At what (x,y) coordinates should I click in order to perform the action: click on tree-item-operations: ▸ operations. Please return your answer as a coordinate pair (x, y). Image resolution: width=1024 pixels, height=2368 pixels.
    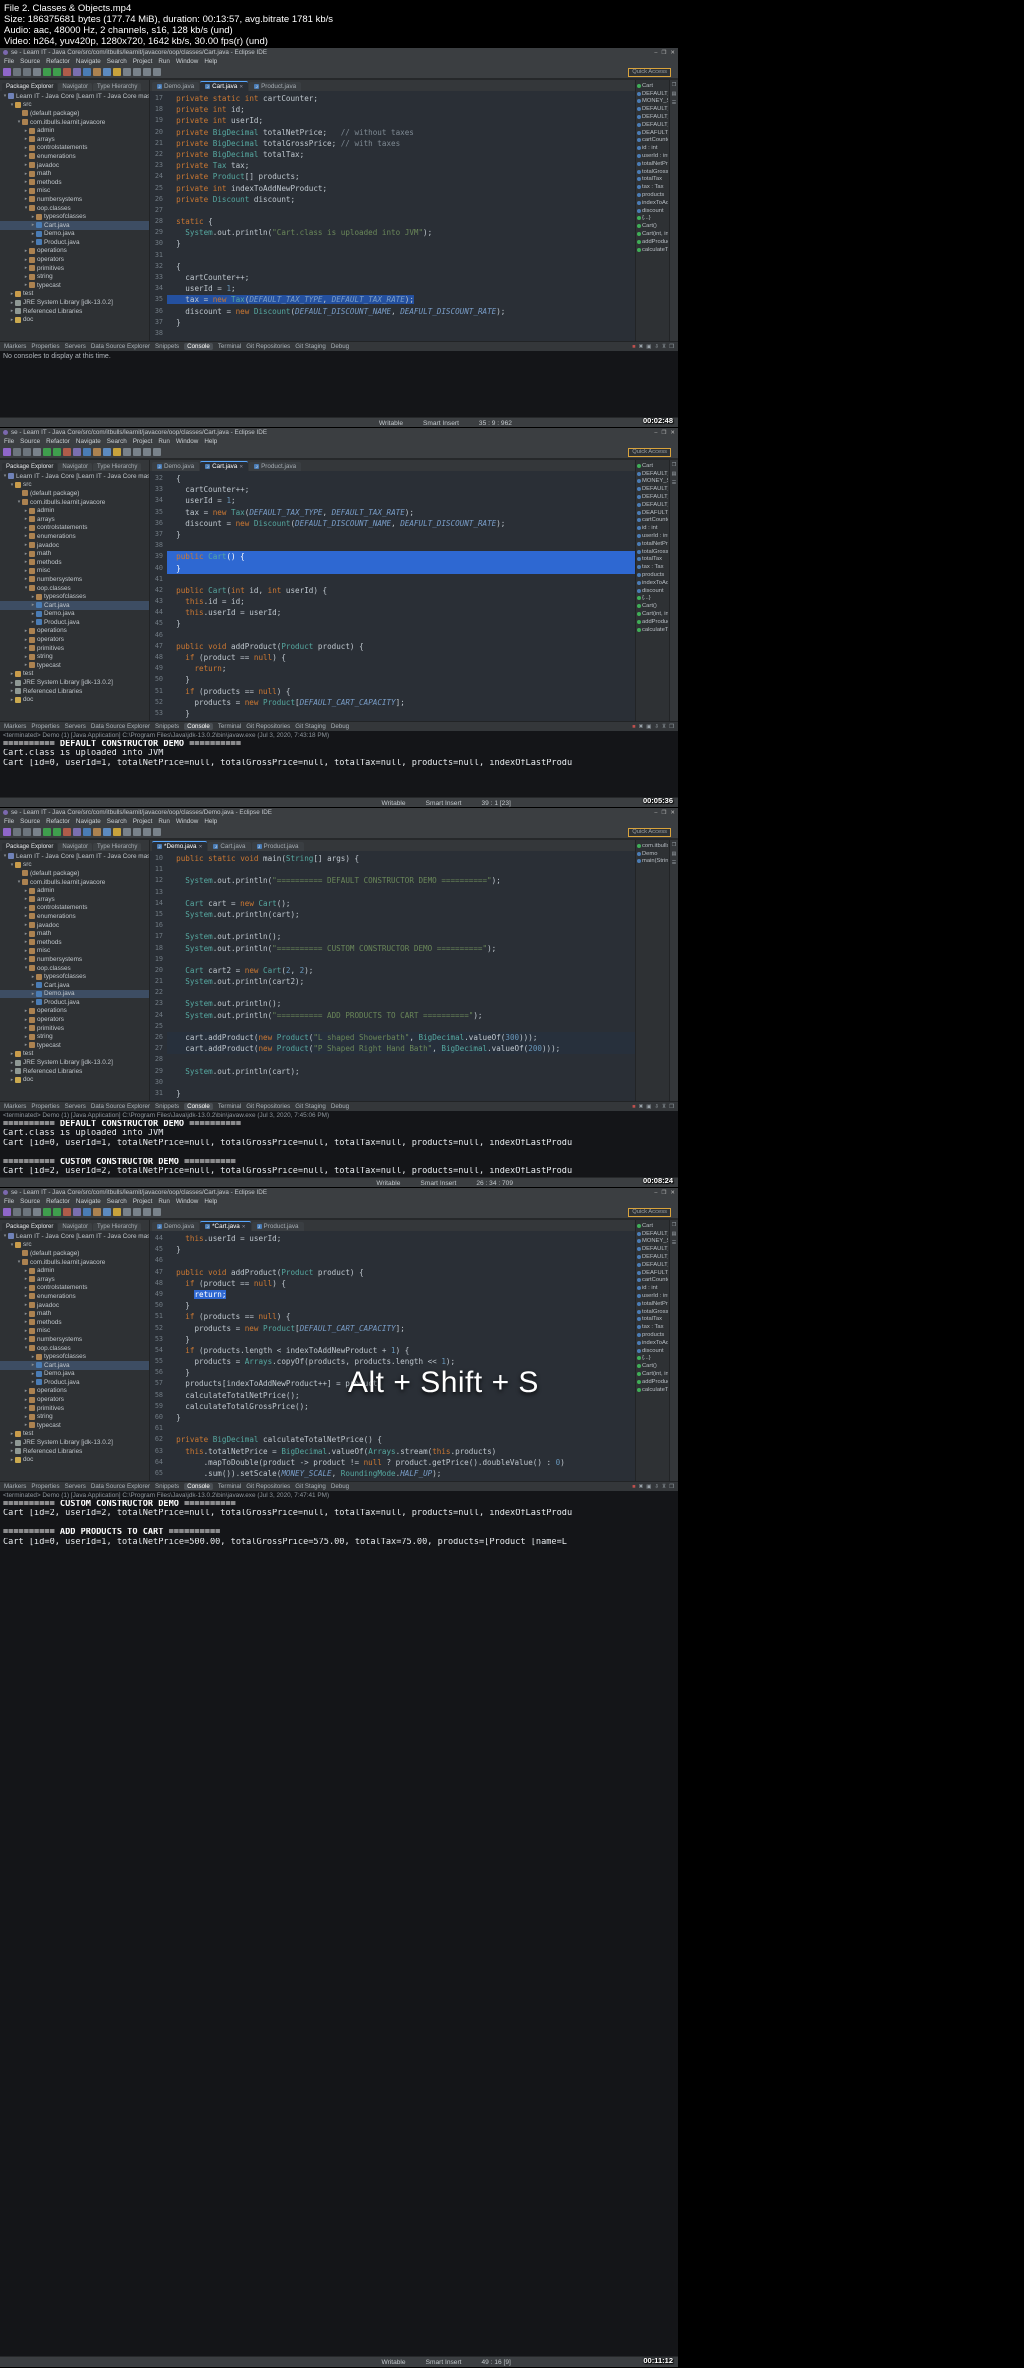
    Looking at the image, I should click on (74, 251).